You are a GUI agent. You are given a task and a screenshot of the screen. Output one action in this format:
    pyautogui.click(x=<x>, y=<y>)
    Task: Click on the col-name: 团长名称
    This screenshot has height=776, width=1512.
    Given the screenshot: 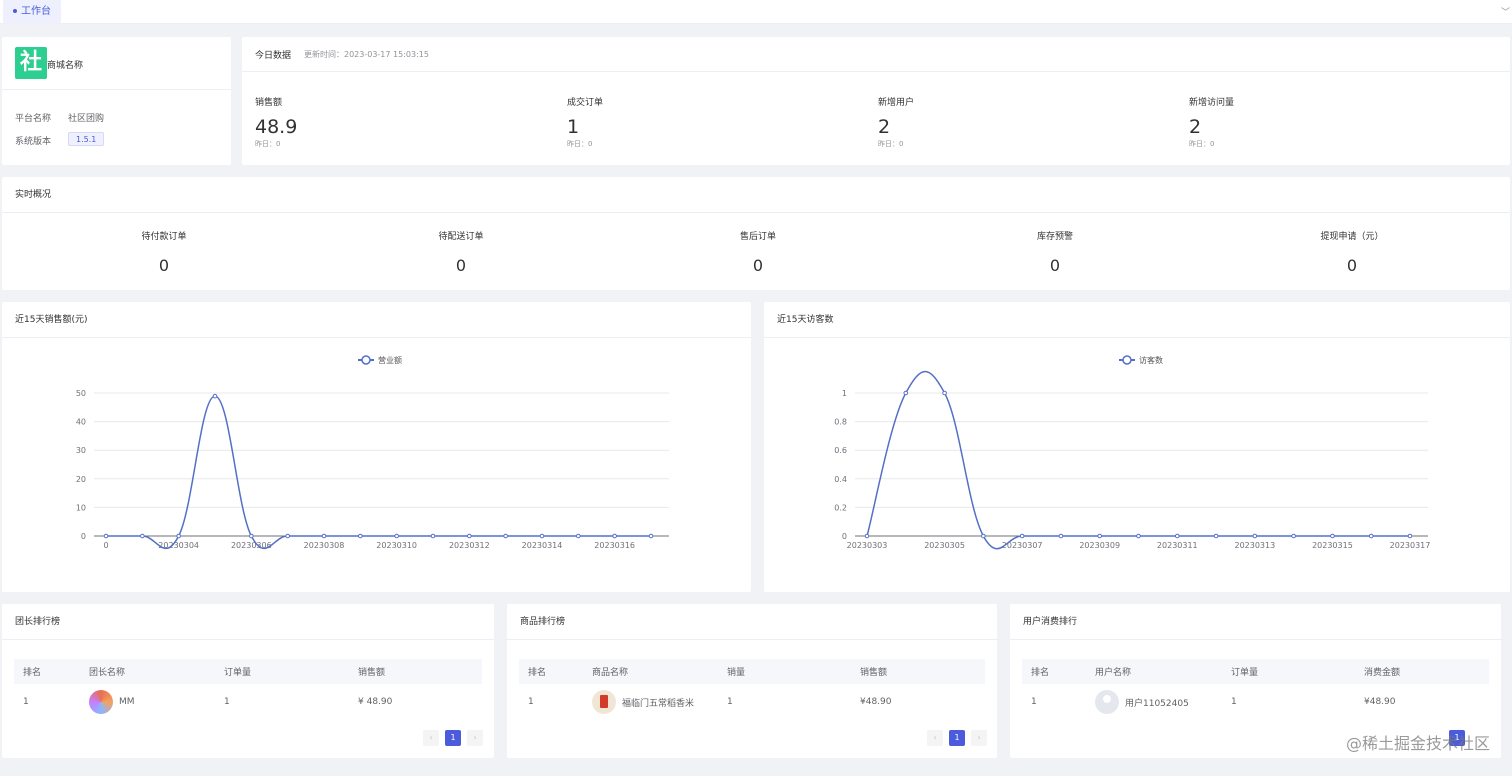 What is the action you would take?
    pyautogui.click(x=107, y=673)
    